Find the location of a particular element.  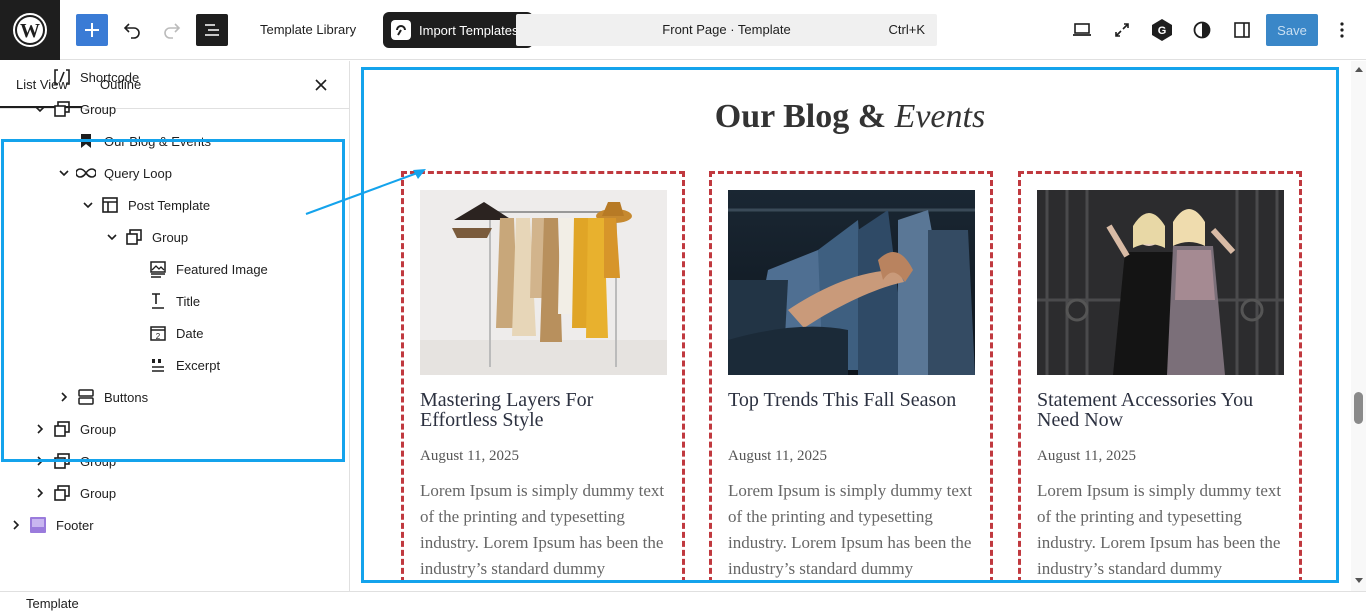

settings-sidebar-icon is located at coordinates (1242, 30).